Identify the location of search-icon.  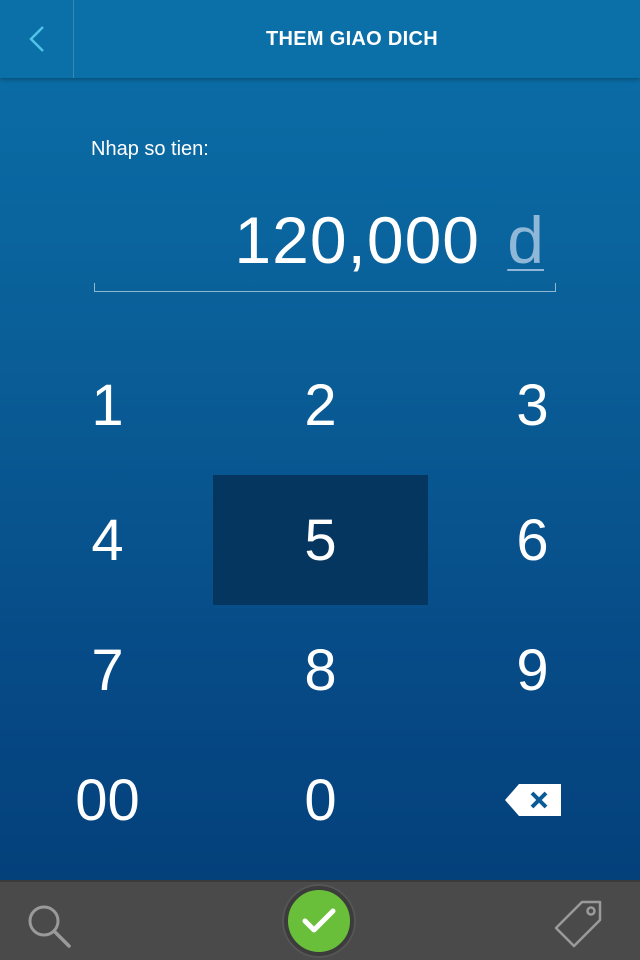
(49, 926).